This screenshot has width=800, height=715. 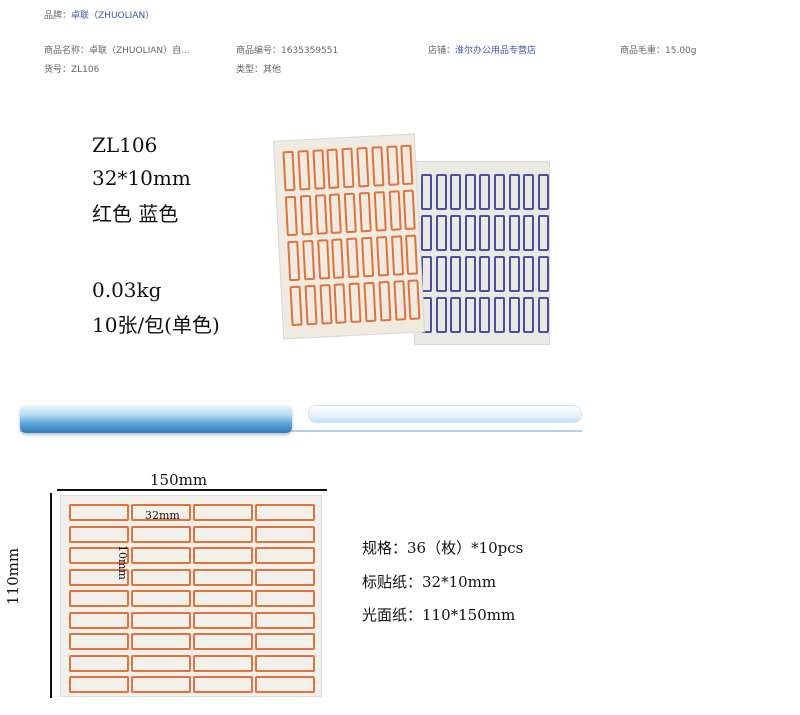 What do you see at coordinates (179, 480) in the screenshot?
I see `width-label: 150mm` at bounding box center [179, 480].